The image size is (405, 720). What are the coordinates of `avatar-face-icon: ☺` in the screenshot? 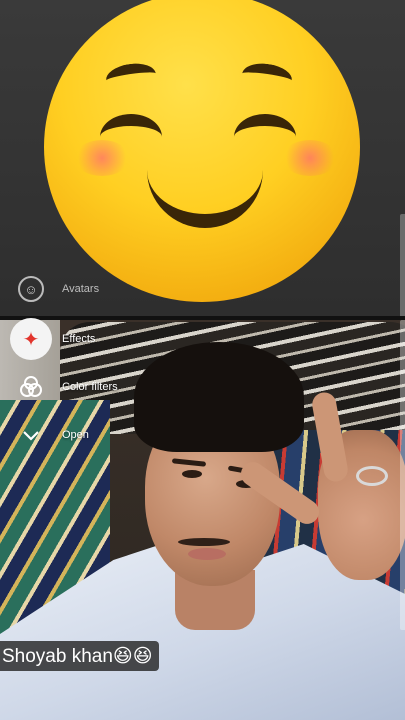 It's located at (31, 289).